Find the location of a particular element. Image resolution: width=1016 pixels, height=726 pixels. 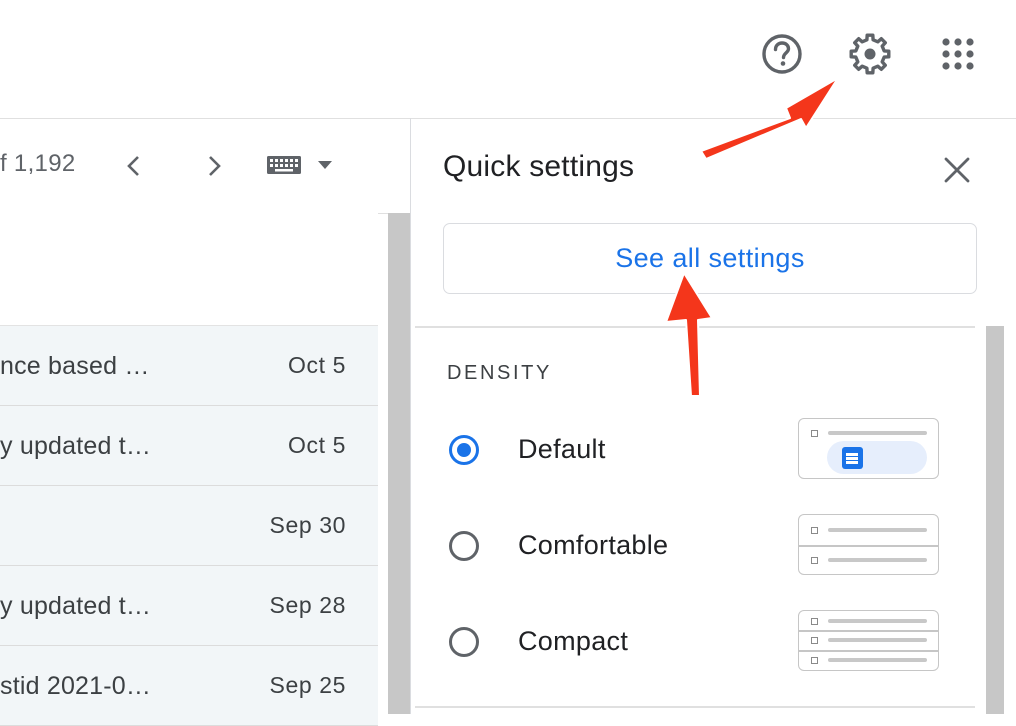

mail-row: y updated t… Oct 5 is located at coordinates (189, 446).